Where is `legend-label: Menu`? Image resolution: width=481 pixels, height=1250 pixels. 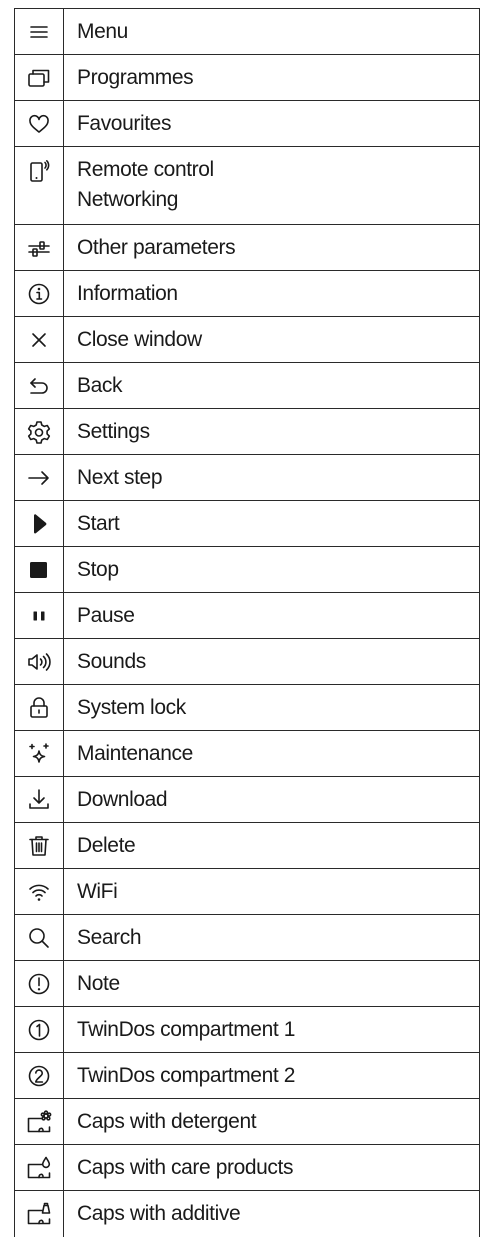
legend-label: Menu is located at coordinates (271, 31).